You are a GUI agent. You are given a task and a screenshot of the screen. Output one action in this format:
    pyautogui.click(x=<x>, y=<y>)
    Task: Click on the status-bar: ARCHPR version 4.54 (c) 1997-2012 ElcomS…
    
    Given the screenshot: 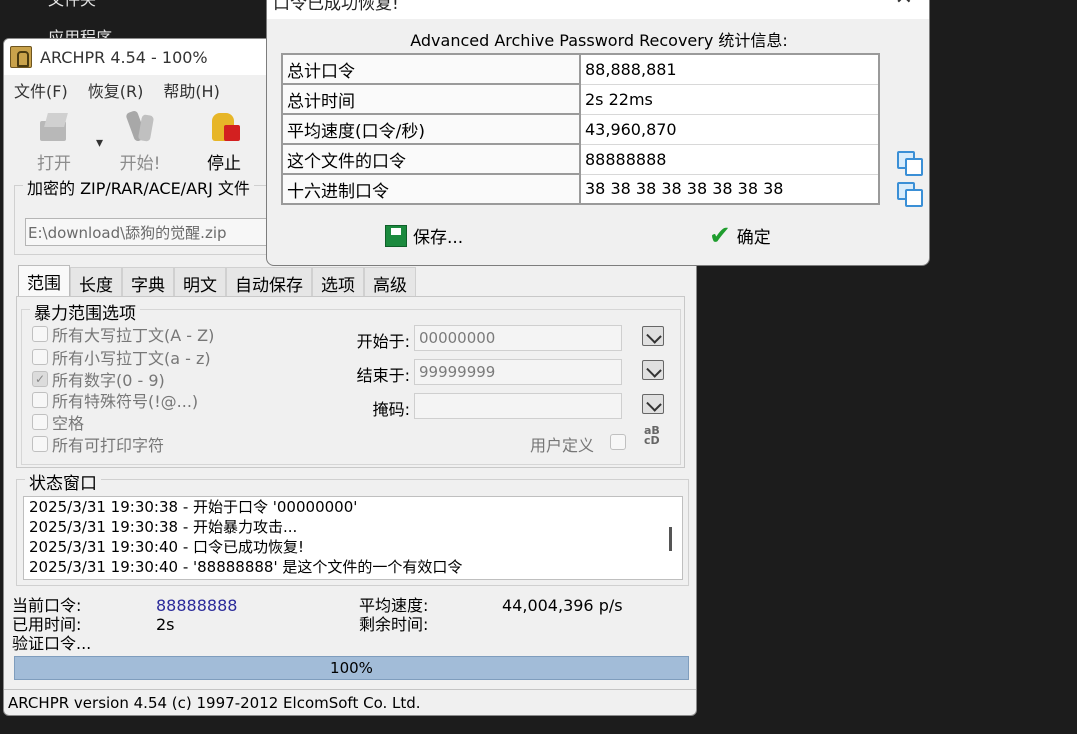 What is the action you would take?
    pyautogui.click(x=350, y=702)
    